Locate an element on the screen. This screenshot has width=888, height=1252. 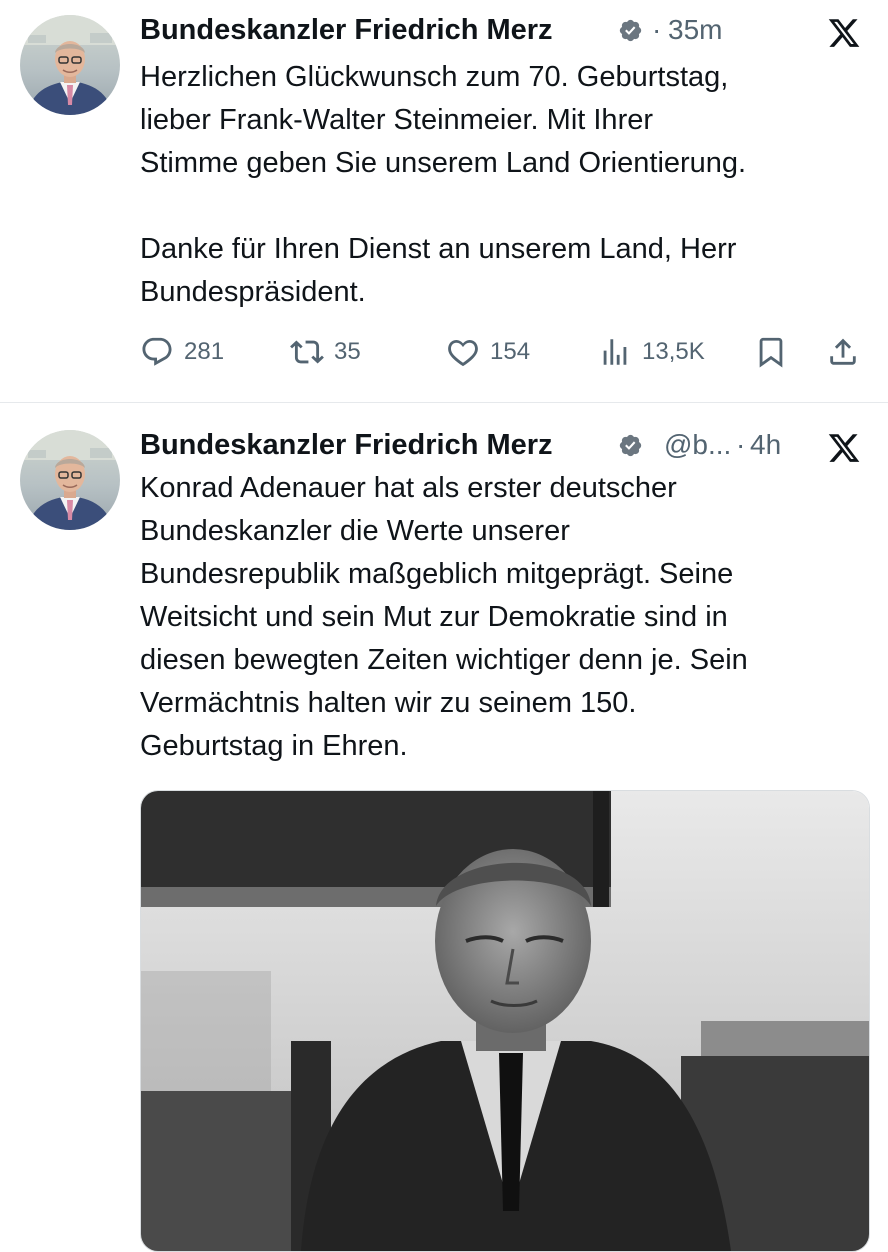
tweet-header: Bundeskanzler Friedrich Merz · 35m is located at coordinates (514, 30).